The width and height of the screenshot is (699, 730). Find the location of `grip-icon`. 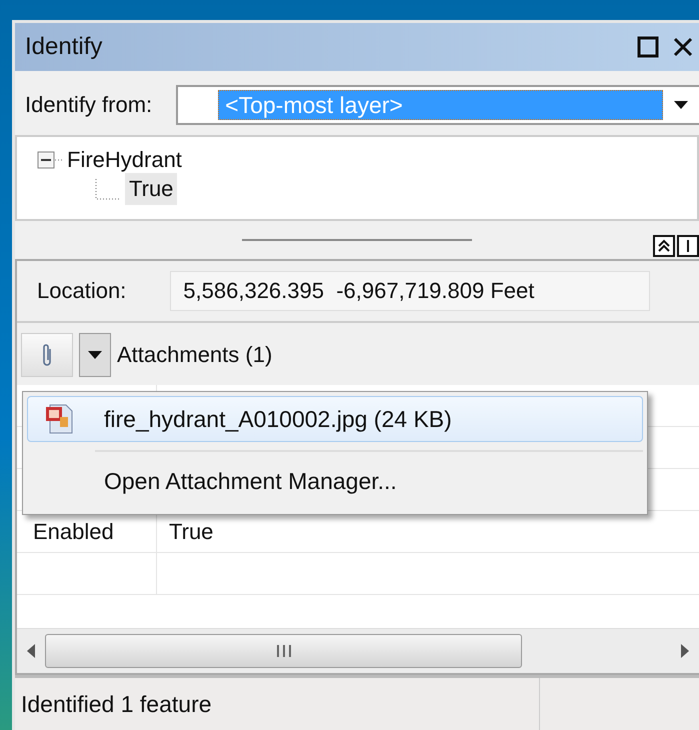

grip-icon is located at coordinates (284, 651).